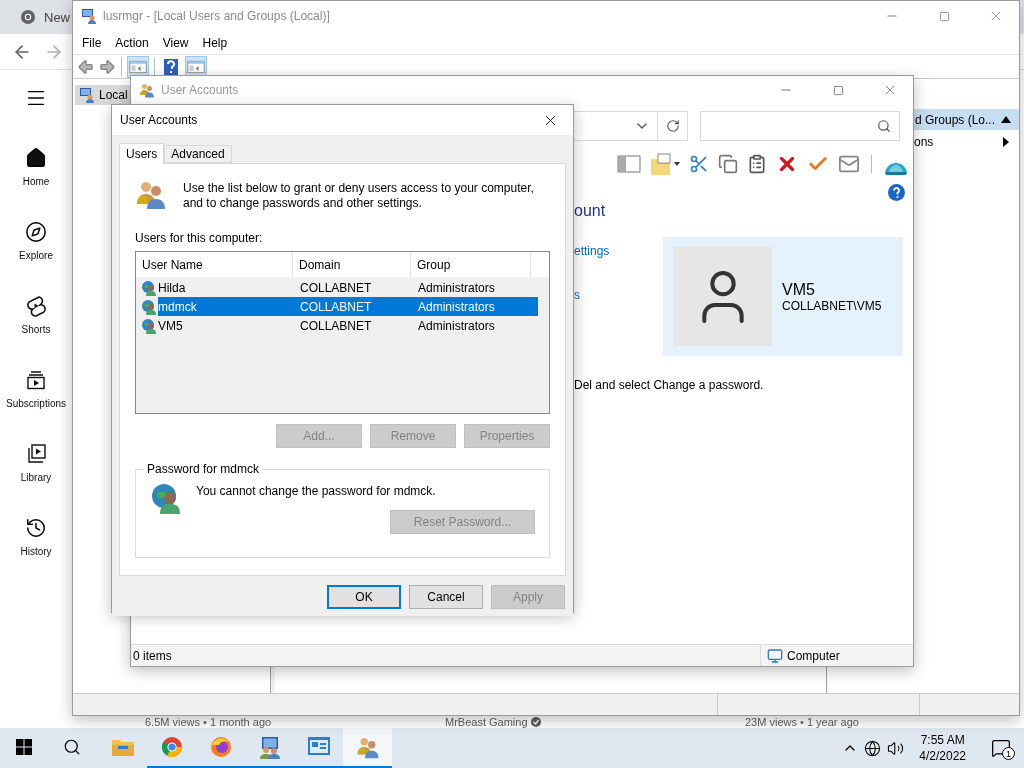 The image size is (1024, 768). What do you see at coordinates (832, 305) in the screenshot?
I see `account-domain: COLLABNET\VM5` at bounding box center [832, 305].